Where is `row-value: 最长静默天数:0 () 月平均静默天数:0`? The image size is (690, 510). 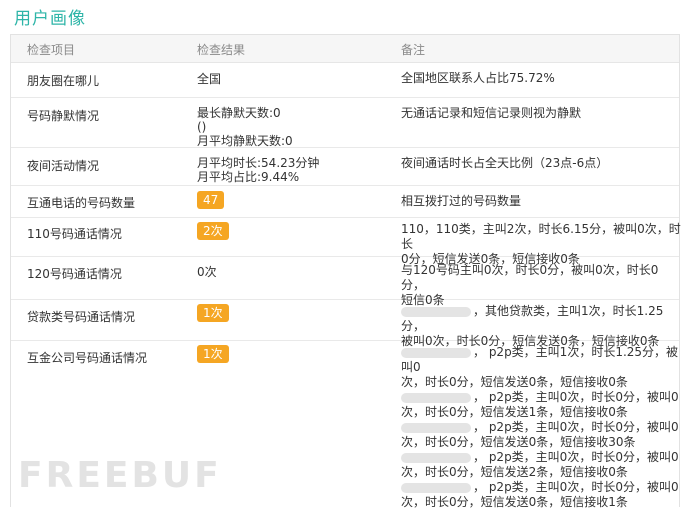
row-value: 最长静默天数:0 () 月平均静默天数:0 is located at coordinates (245, 127).